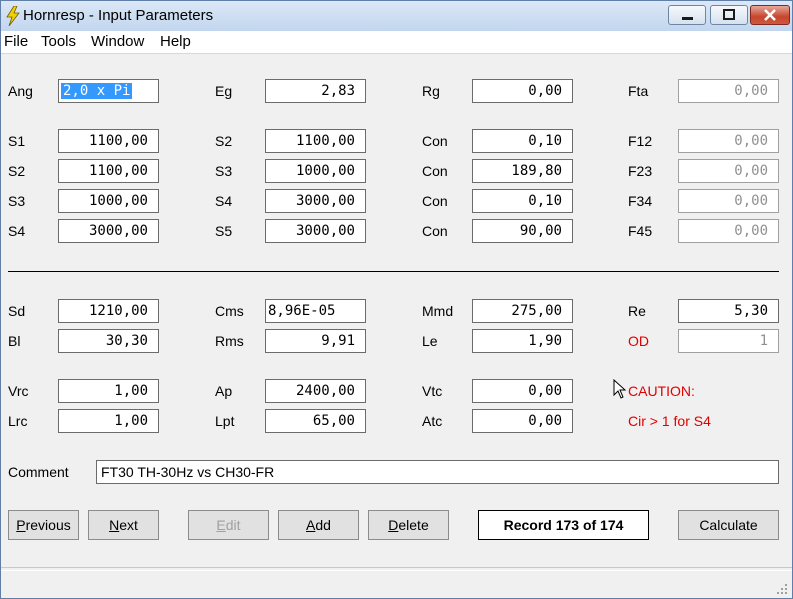 The width and height of the screenshot is (793, 599). Describe the element at coordinates (229, 311) in the screenshot. I see `label-cms: Cms` at that location.